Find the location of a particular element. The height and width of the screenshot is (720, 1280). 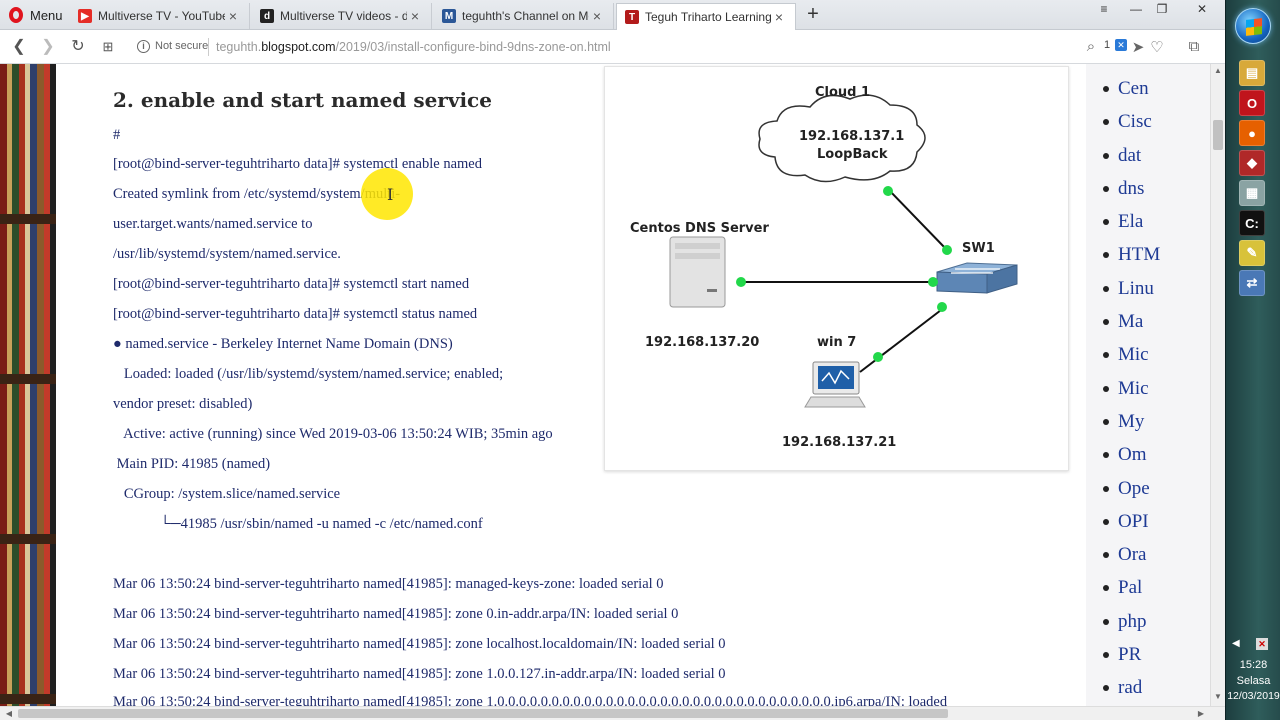

client-pc-icon is located at coordinates (835, 384).